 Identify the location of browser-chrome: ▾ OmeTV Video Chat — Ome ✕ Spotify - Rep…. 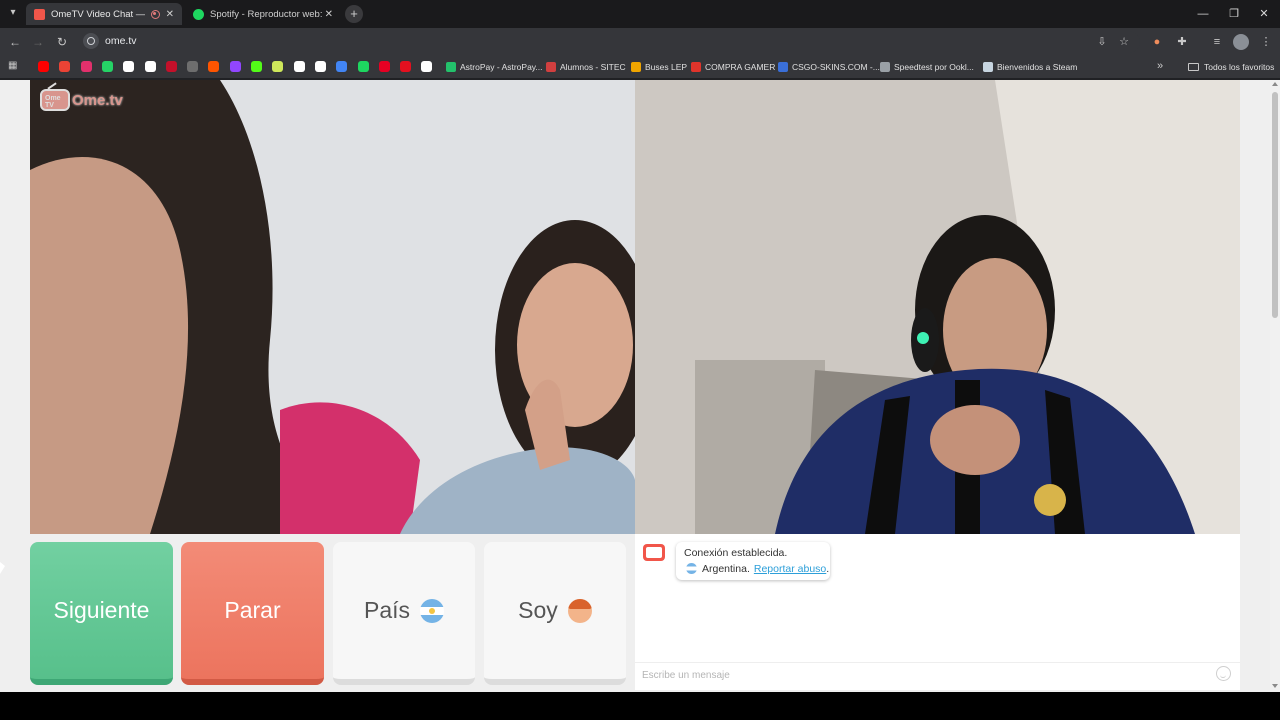
(640, 40).